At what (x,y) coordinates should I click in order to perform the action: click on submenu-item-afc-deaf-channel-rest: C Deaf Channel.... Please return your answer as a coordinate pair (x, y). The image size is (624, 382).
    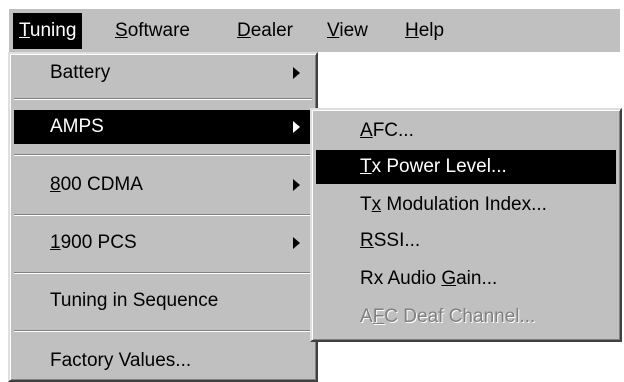
    Looking at the image, I should click on (460, 316).